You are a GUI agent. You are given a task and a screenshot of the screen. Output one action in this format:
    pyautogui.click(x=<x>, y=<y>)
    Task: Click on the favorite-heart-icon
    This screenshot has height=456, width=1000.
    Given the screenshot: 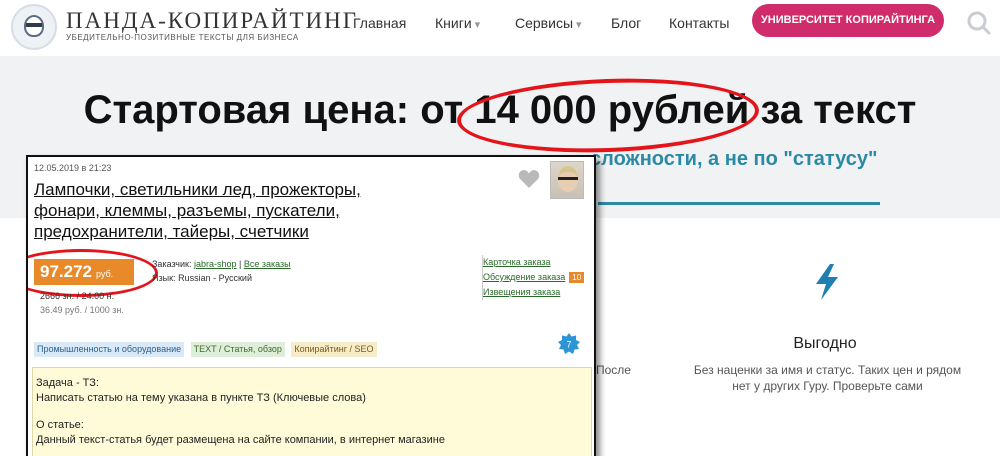 What is the action you would take?
    pyautogui.click(x=529, y=179)
    